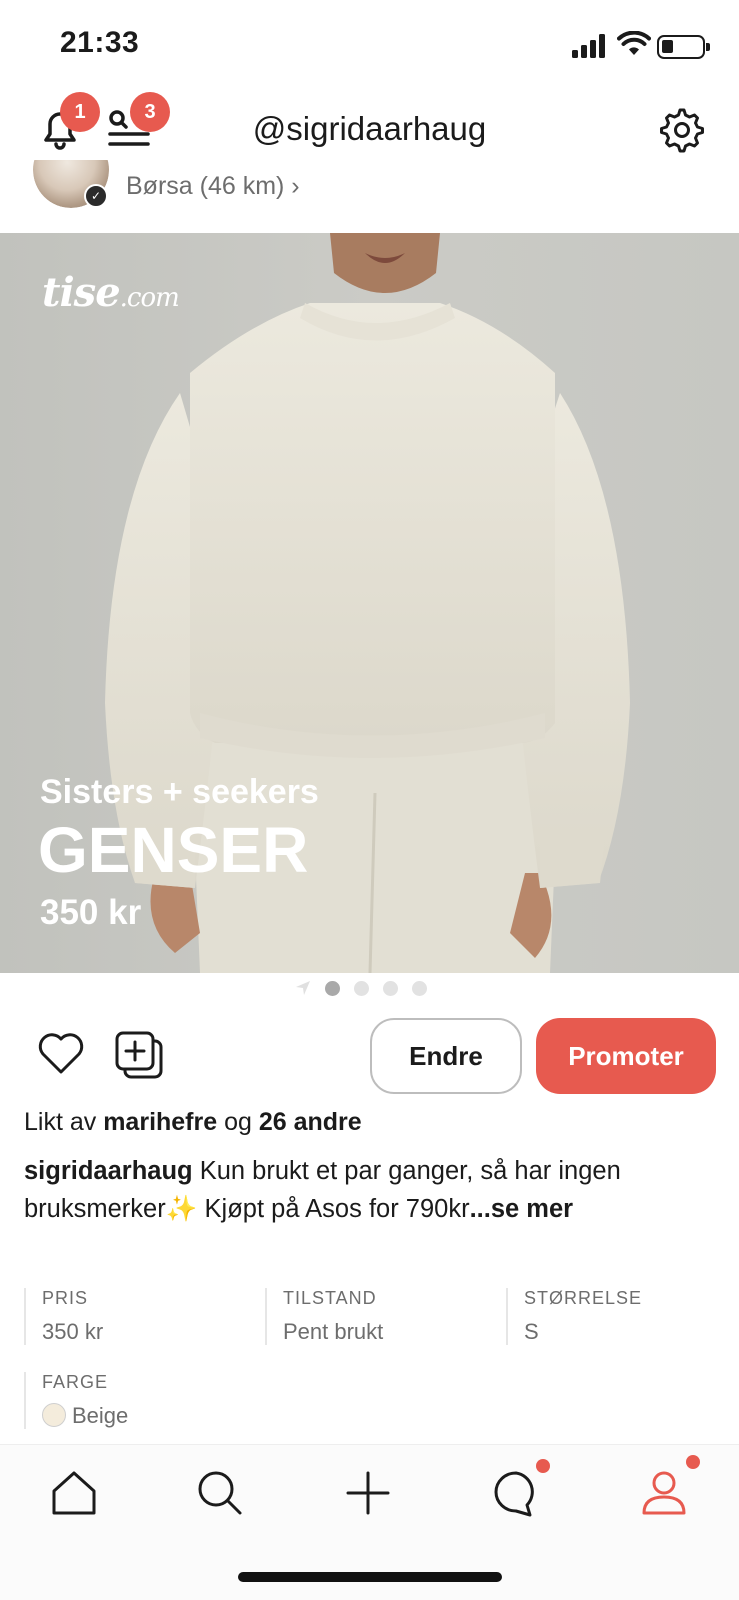 Image resolution: width=739 pixels, height=1600 pixels. Describe the element at coordinates (111, 292) in the screenshot. I see `tise-logo: tise.com` at that location.